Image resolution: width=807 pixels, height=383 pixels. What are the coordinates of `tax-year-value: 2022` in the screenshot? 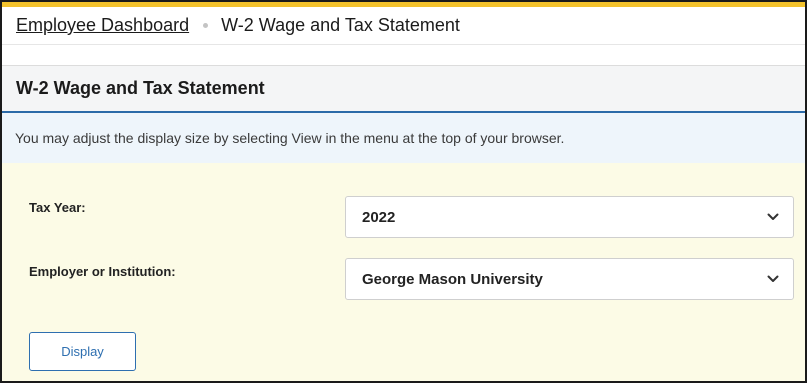 It's located at (379, 217).